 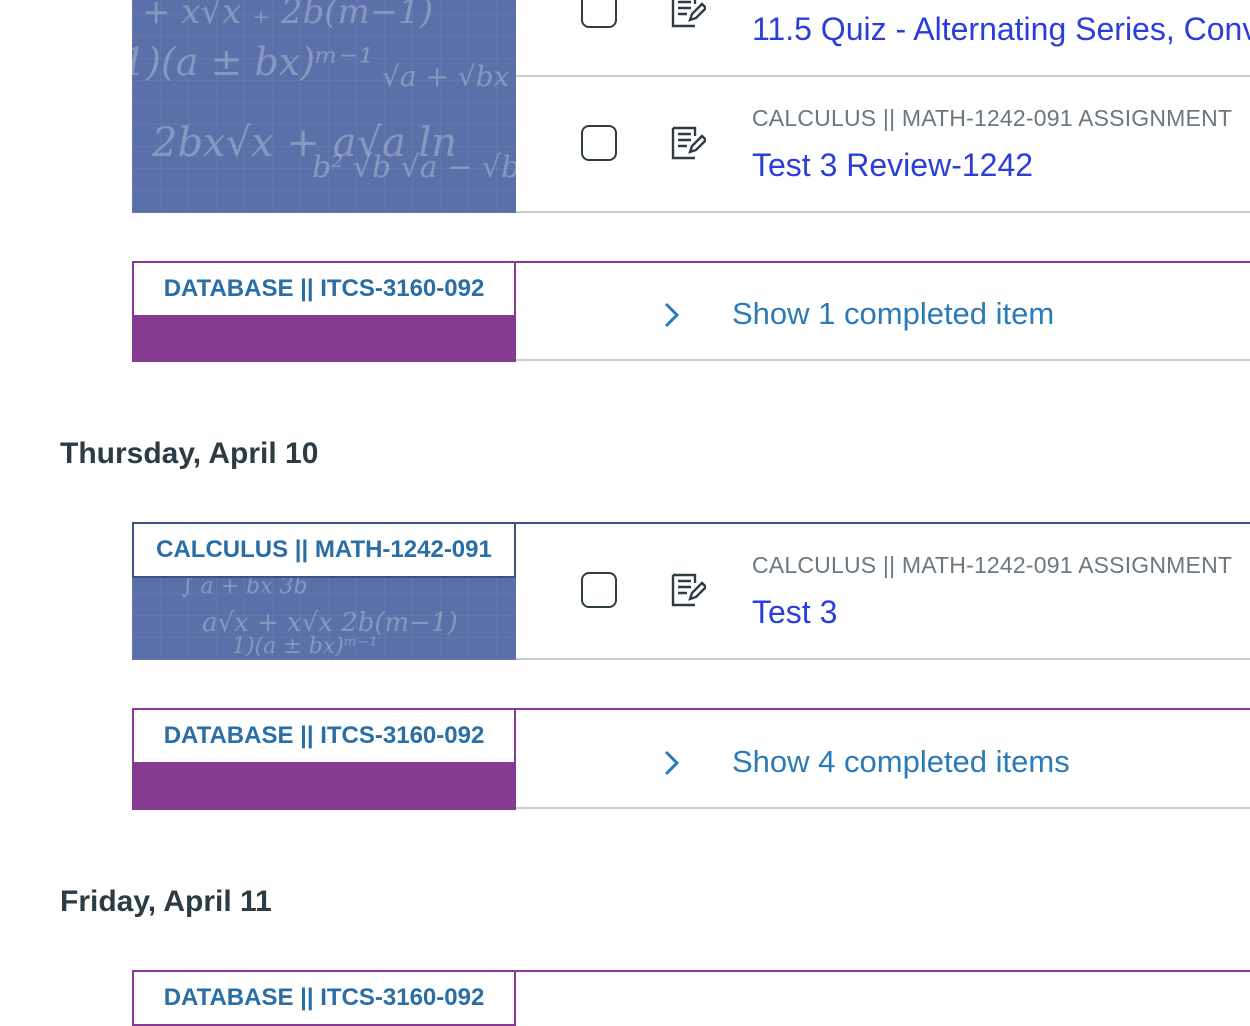 What do you see at coordinates (414, 167) in the screenshot?
I see `math-decoration: b² √b √a − √bx` at bounding box center [414, 167].